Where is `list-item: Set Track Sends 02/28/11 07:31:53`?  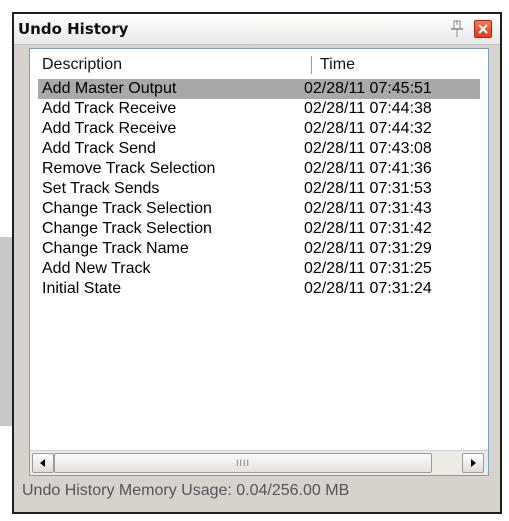 list-item: Set Track Sends 02/28/11 07:31:53 is located at coordinates (259, 189).